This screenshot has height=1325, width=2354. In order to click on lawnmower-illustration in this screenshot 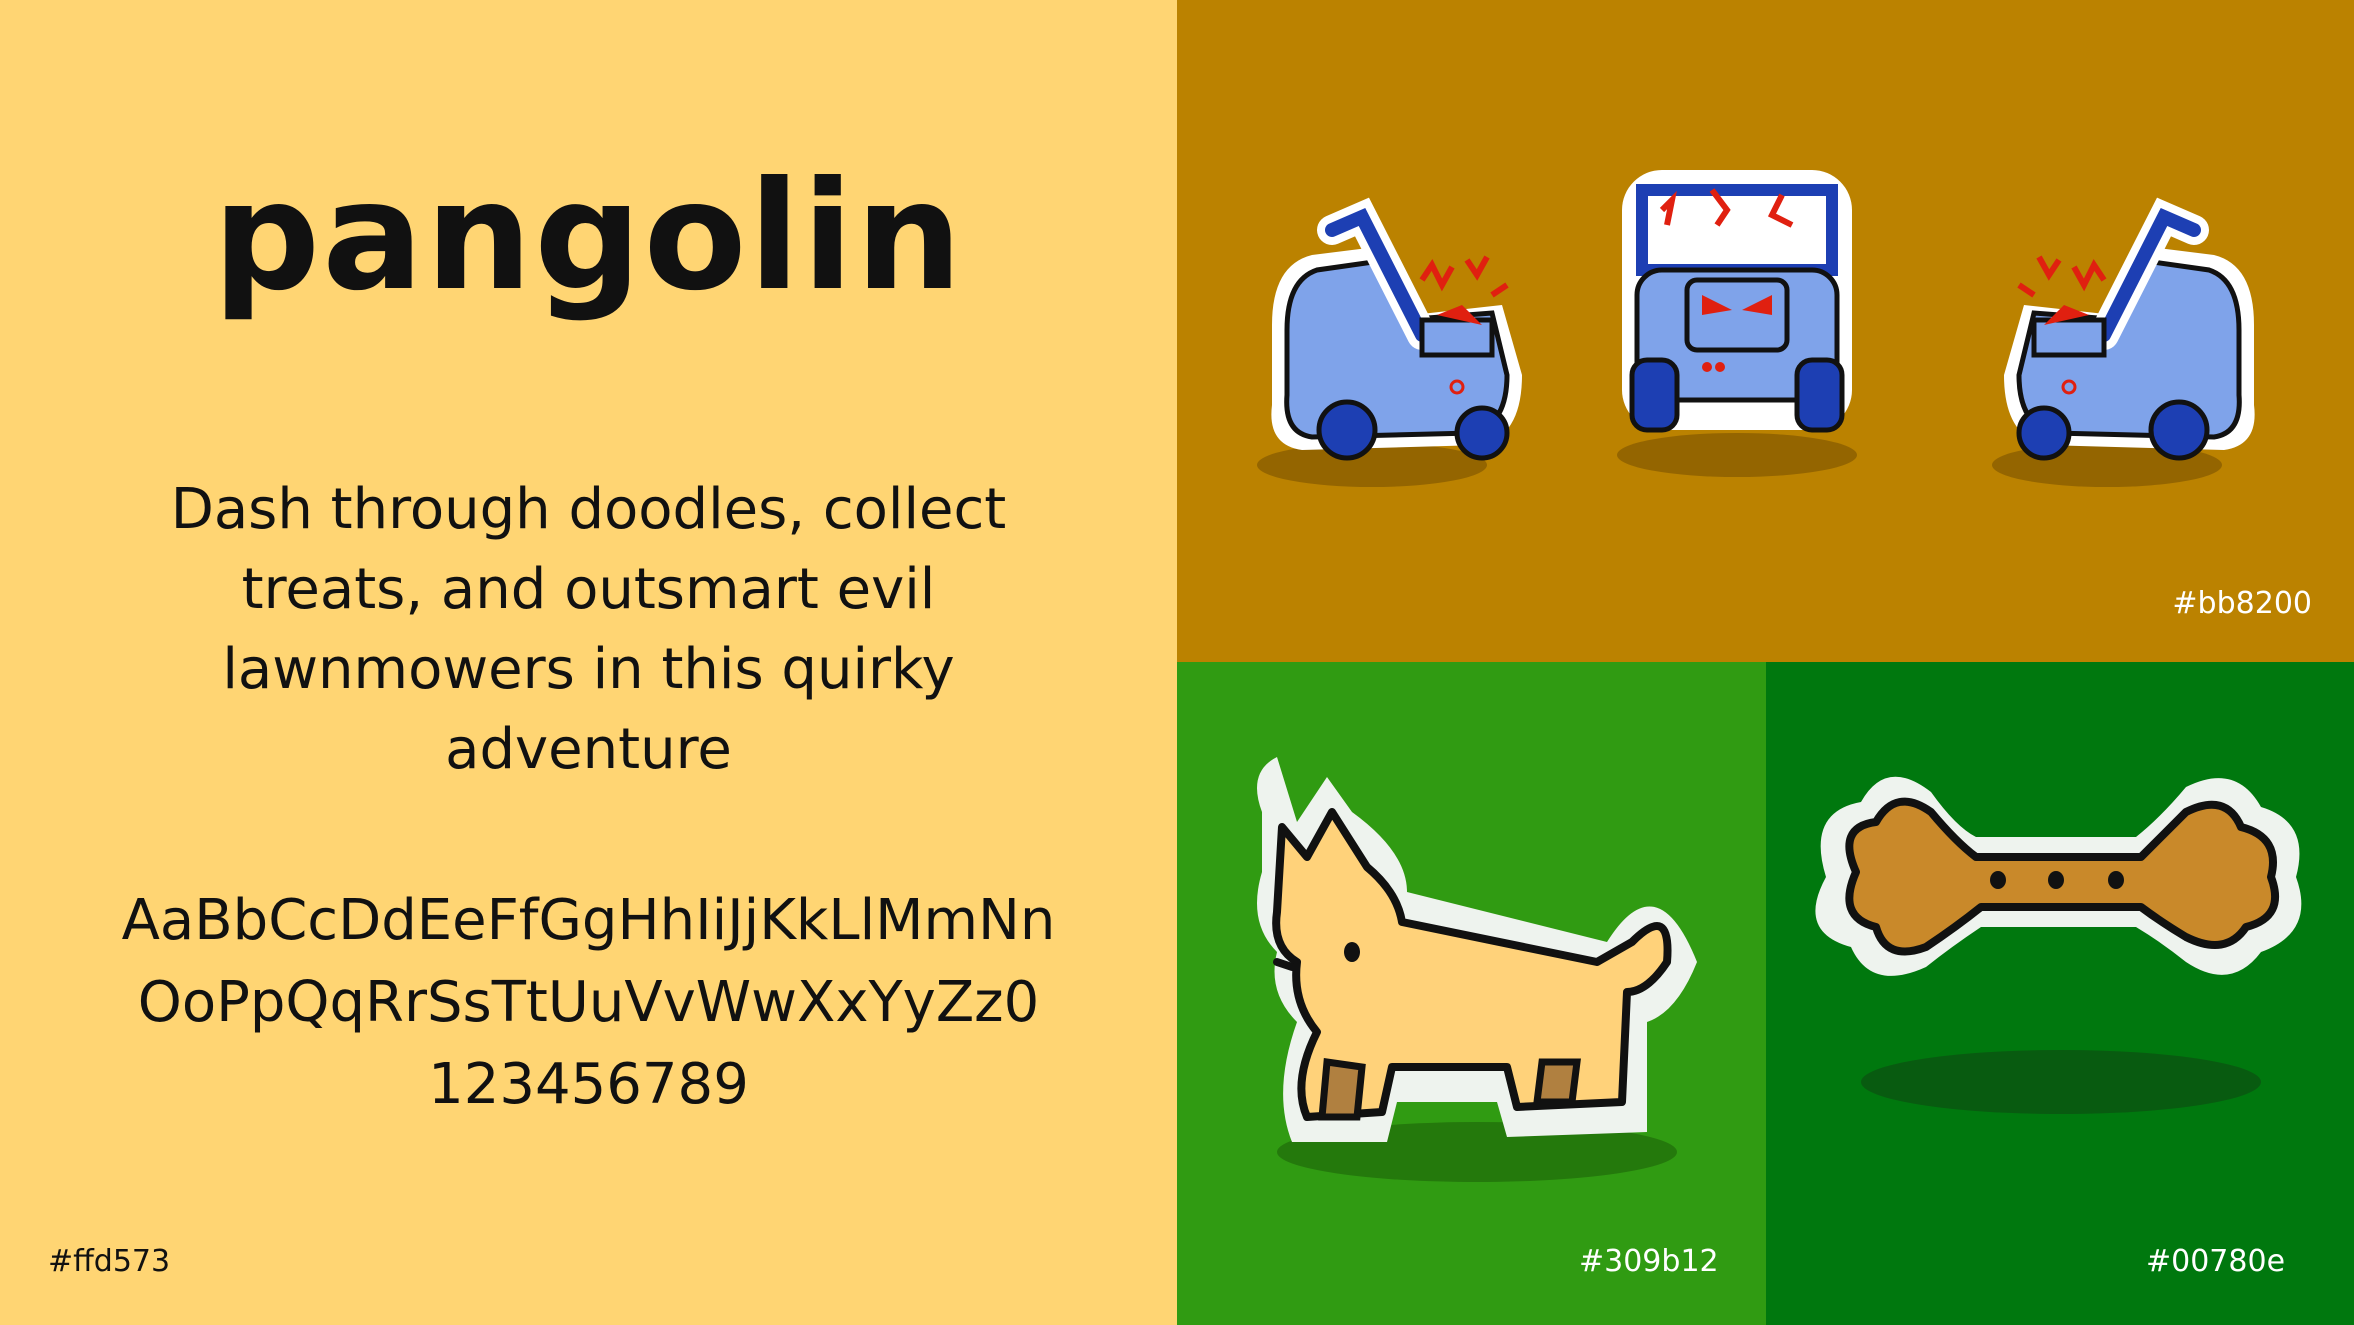, I will do `click(1756, 328)`.